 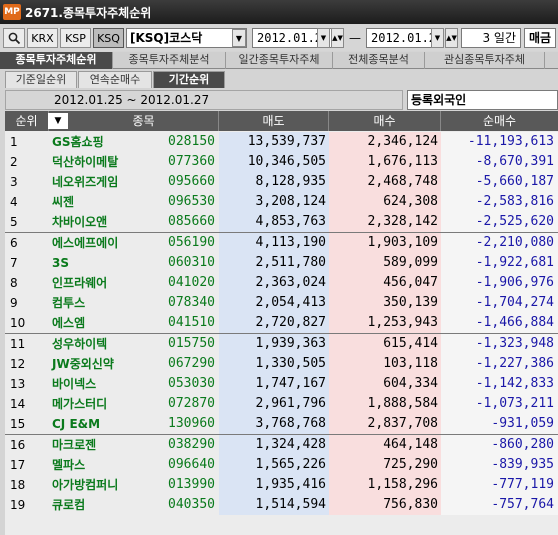 I want to click on net-buy-cell: -5,660,187, so click(x=499, y=182).